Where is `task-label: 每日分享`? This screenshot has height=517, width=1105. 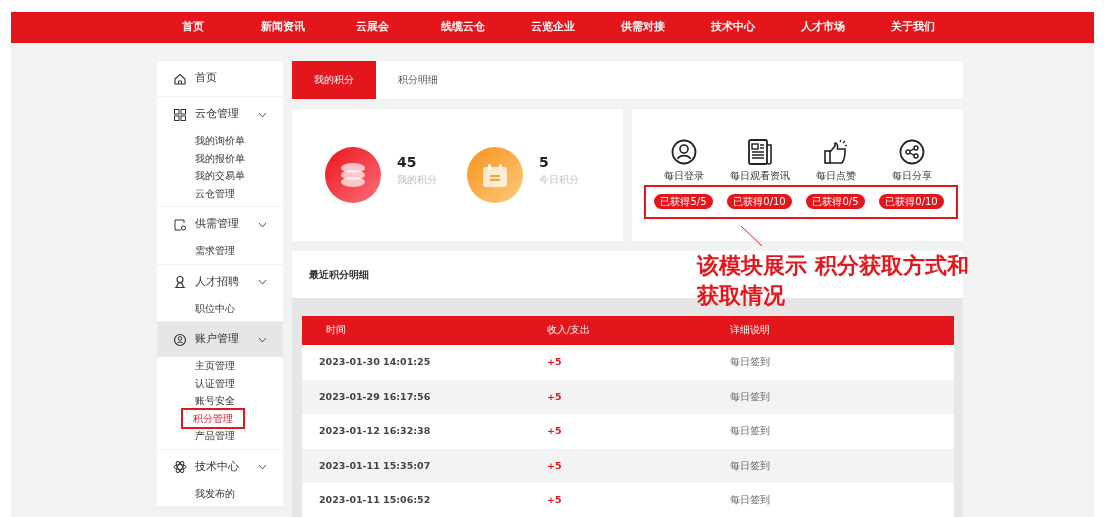
task-label: 每日分享 is located at coordinates (911, 176).